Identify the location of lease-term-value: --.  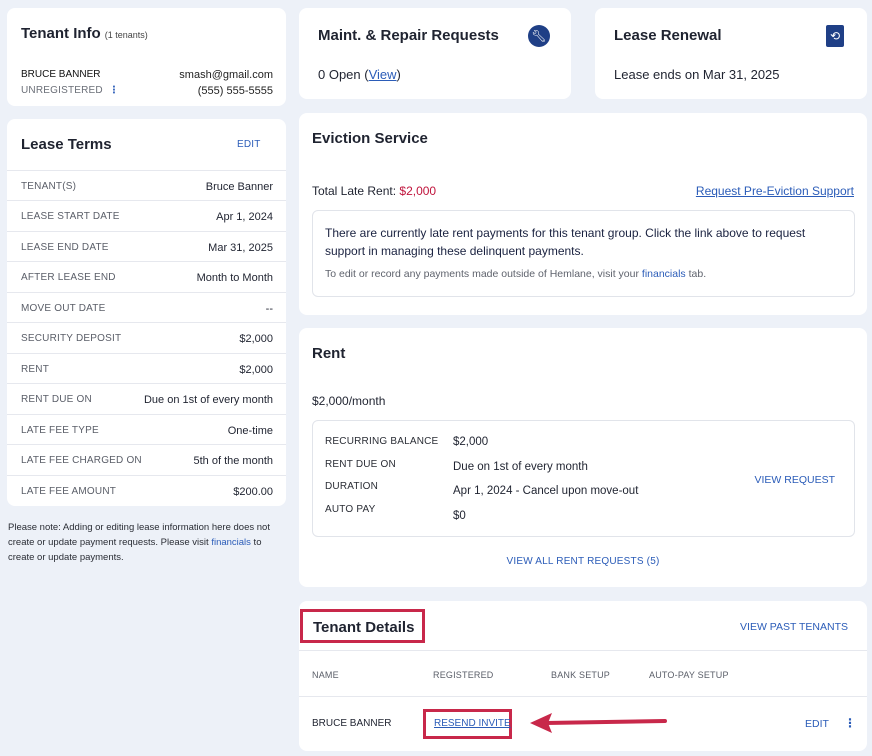
(269, 309).